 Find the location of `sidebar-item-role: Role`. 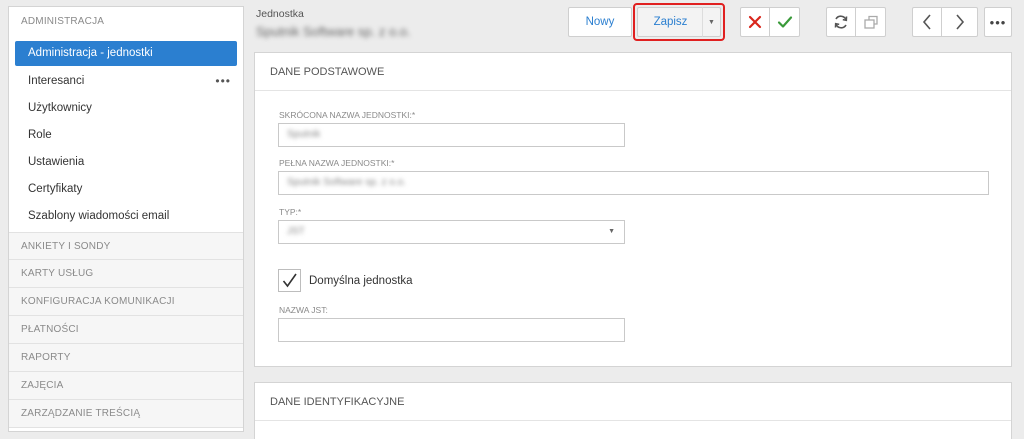

sidebar-item-role: Role is located at coordinates (126, 135).